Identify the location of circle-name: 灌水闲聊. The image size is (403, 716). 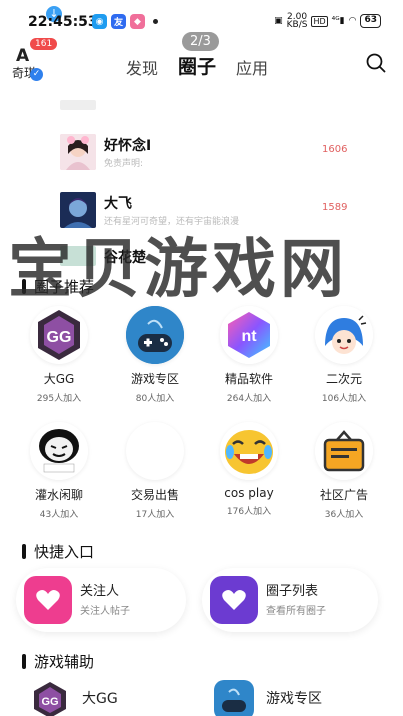
(58, 495).